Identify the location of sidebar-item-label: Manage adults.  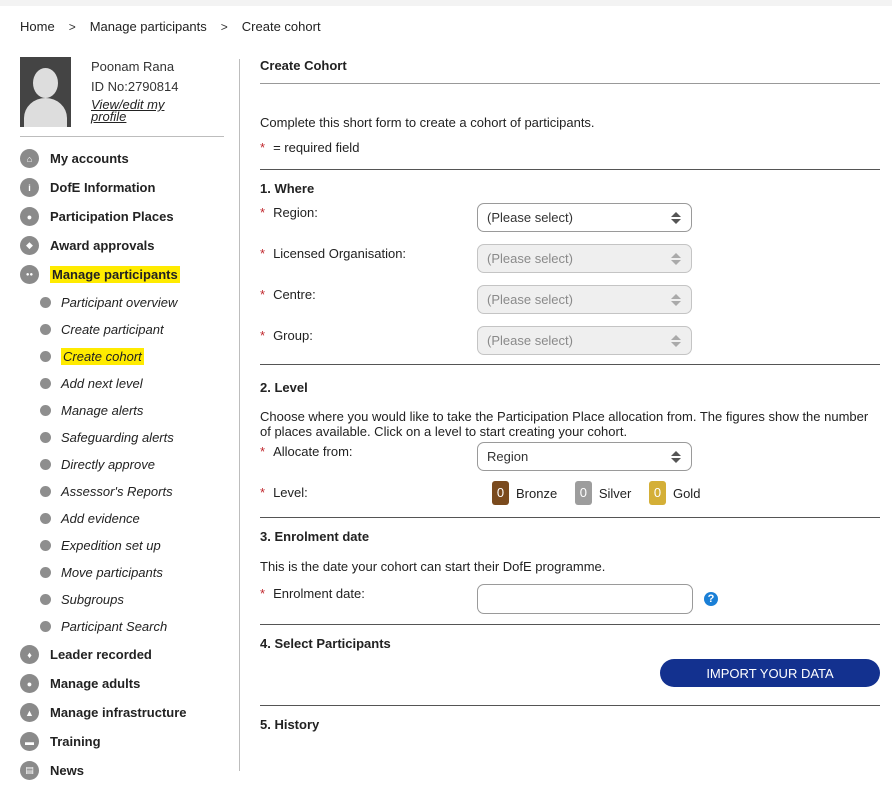
(95, 683).